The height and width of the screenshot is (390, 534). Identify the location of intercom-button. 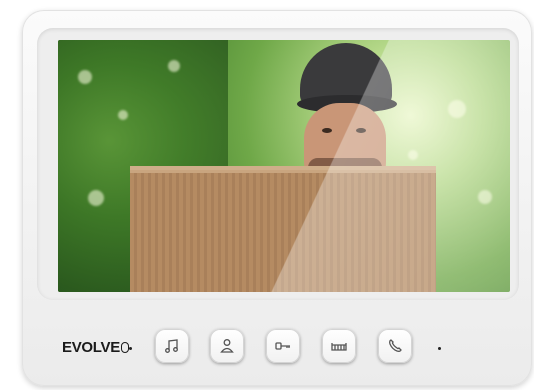
(227, 346).